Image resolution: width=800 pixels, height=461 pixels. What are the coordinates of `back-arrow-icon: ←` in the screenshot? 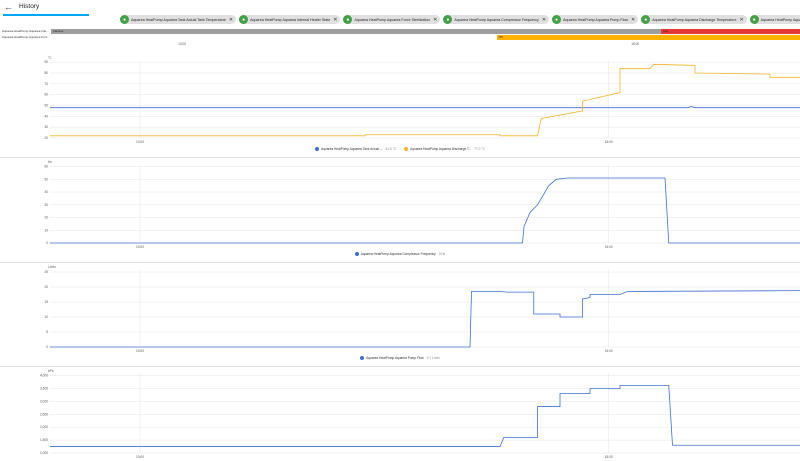 It's located at (9, 7).